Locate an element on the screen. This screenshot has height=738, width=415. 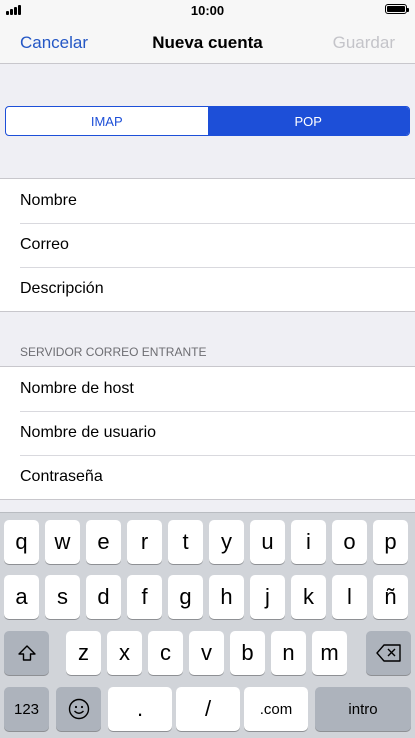
delete-icon is located at coordinates (388, 653).